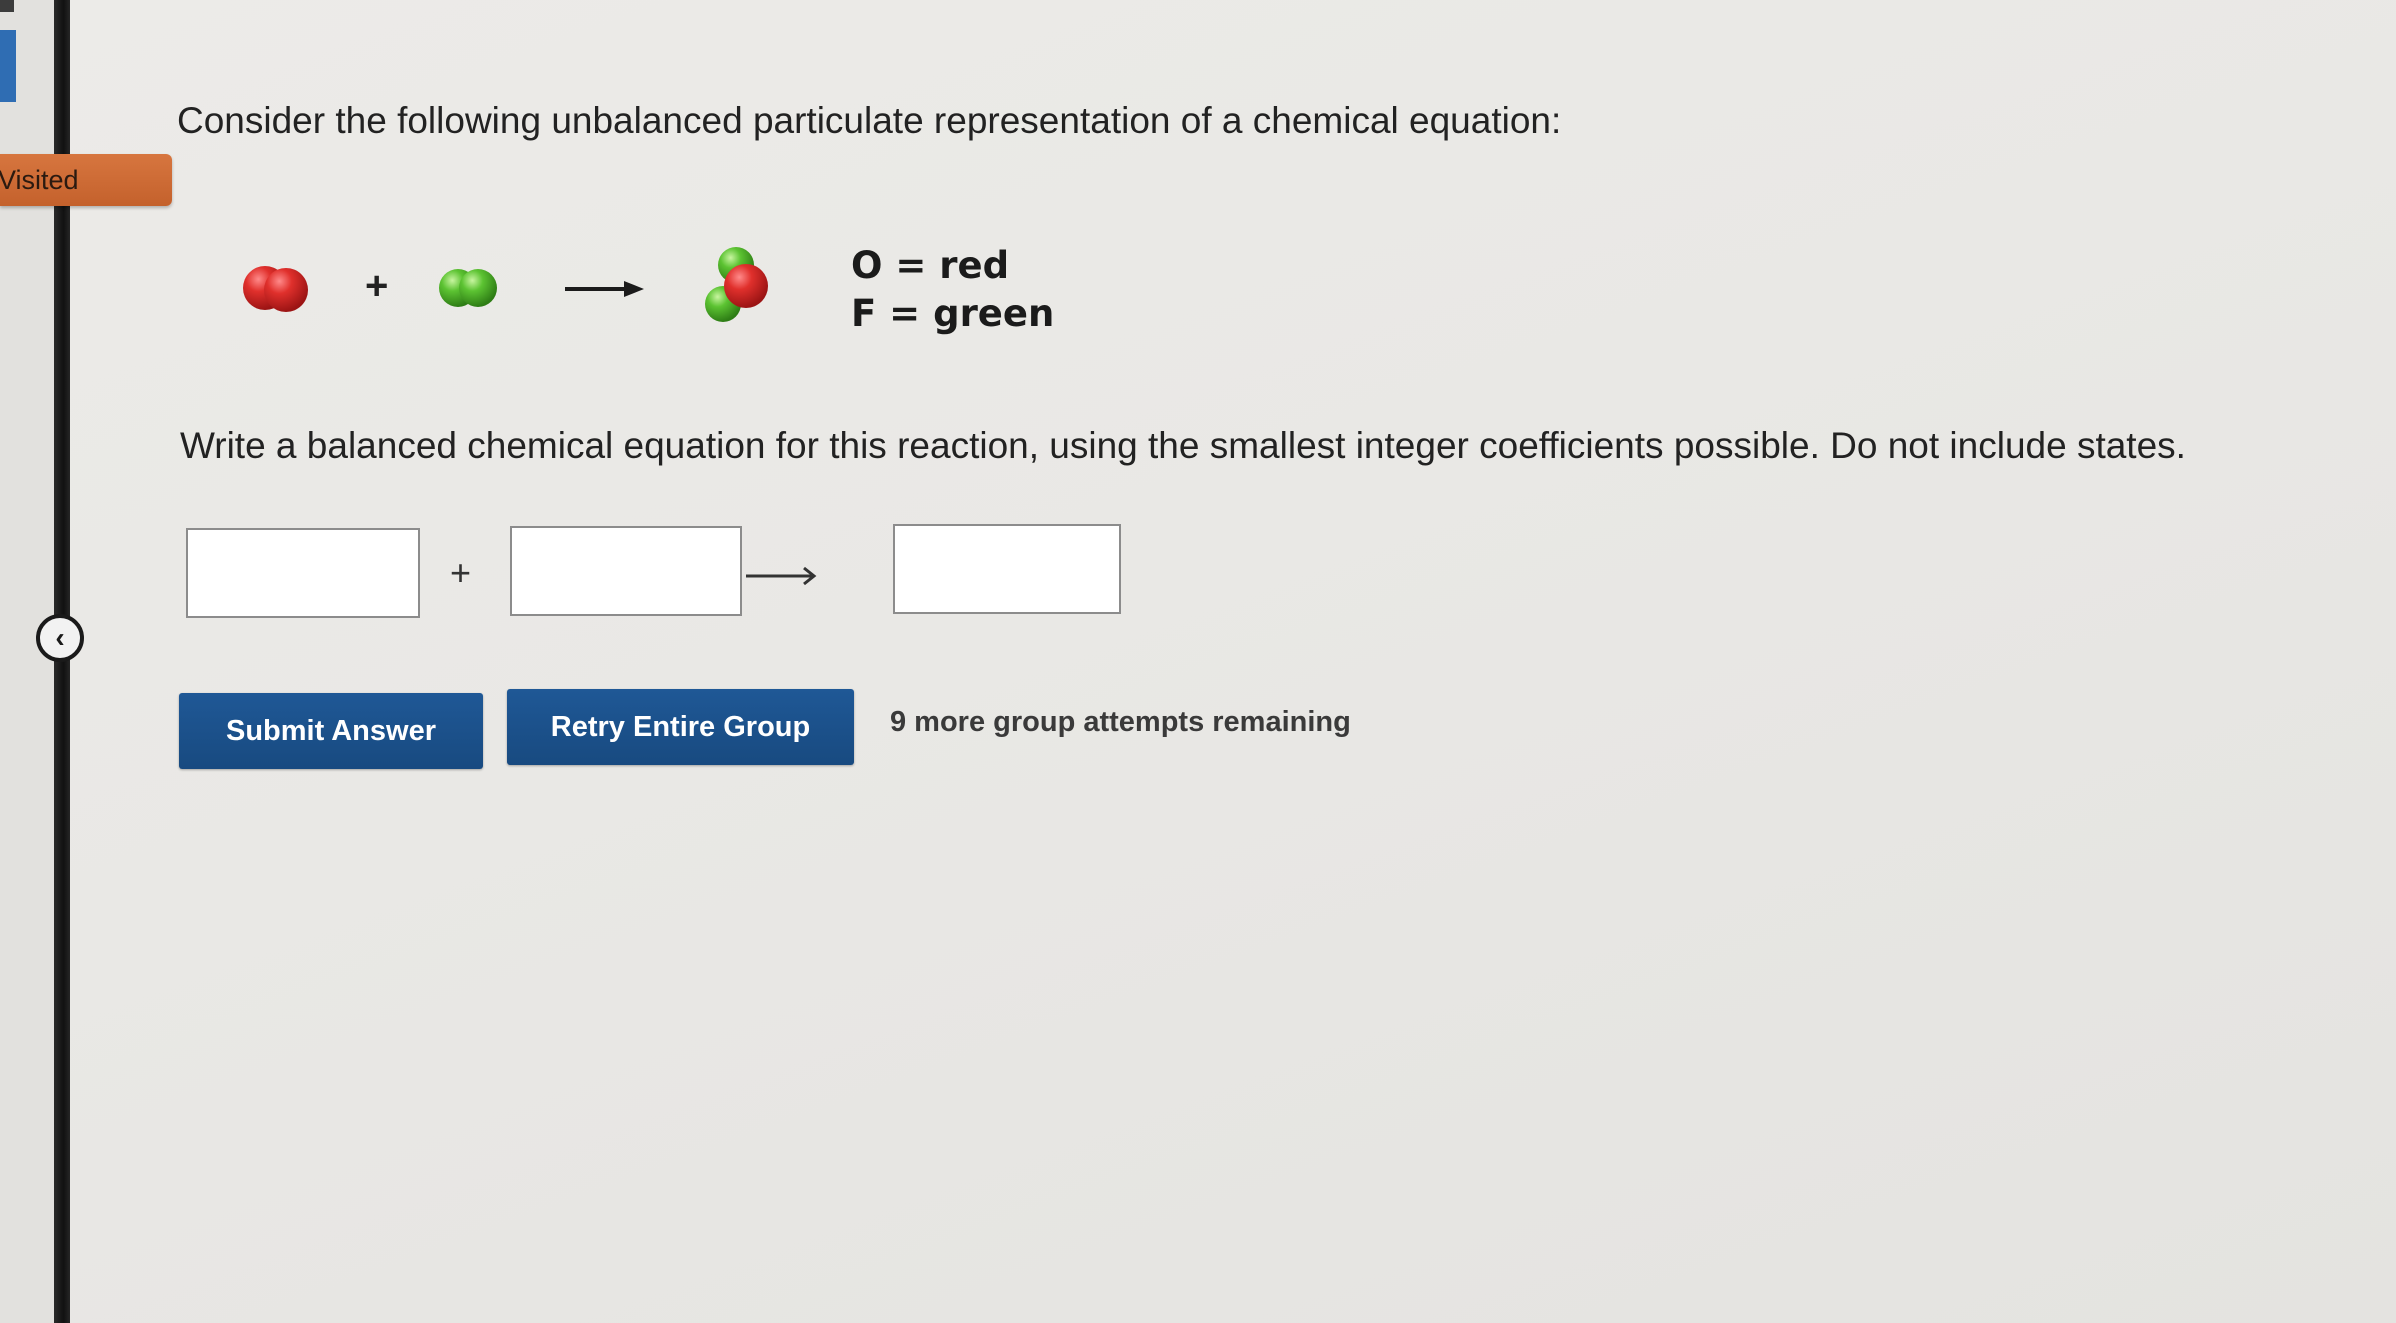  I want to click on equation-plus-sign: +, so click(461, 572).